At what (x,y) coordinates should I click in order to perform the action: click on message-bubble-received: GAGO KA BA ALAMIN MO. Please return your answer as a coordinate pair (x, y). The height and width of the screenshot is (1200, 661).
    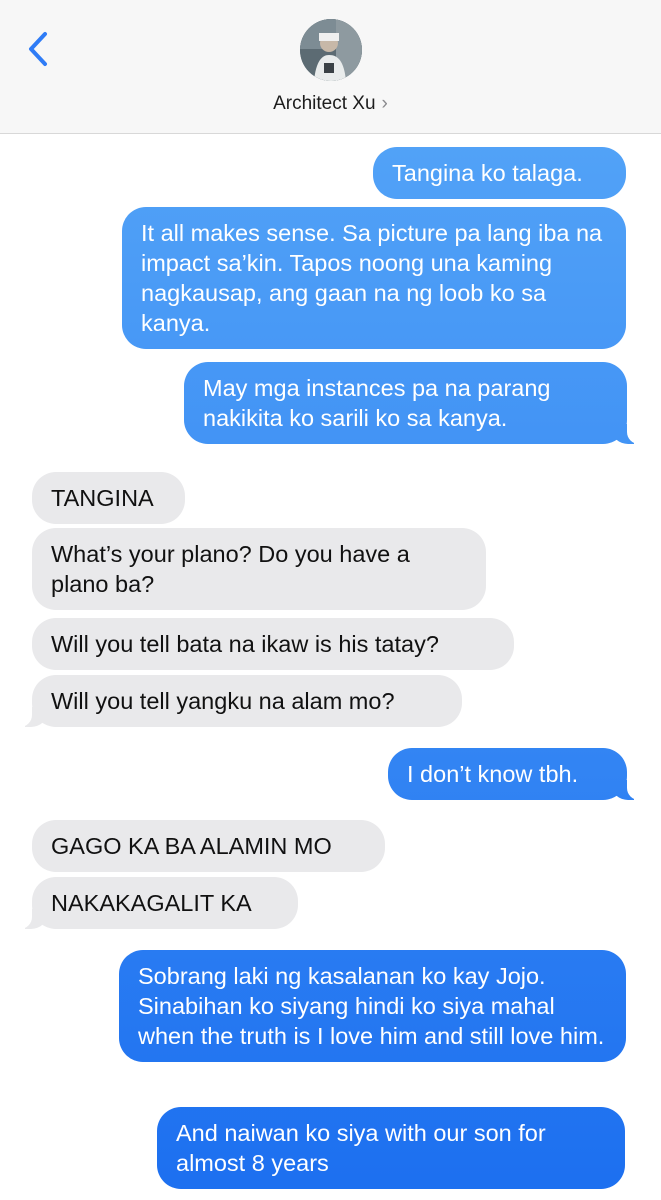
    Looking at the image, I should click on (208, 846).